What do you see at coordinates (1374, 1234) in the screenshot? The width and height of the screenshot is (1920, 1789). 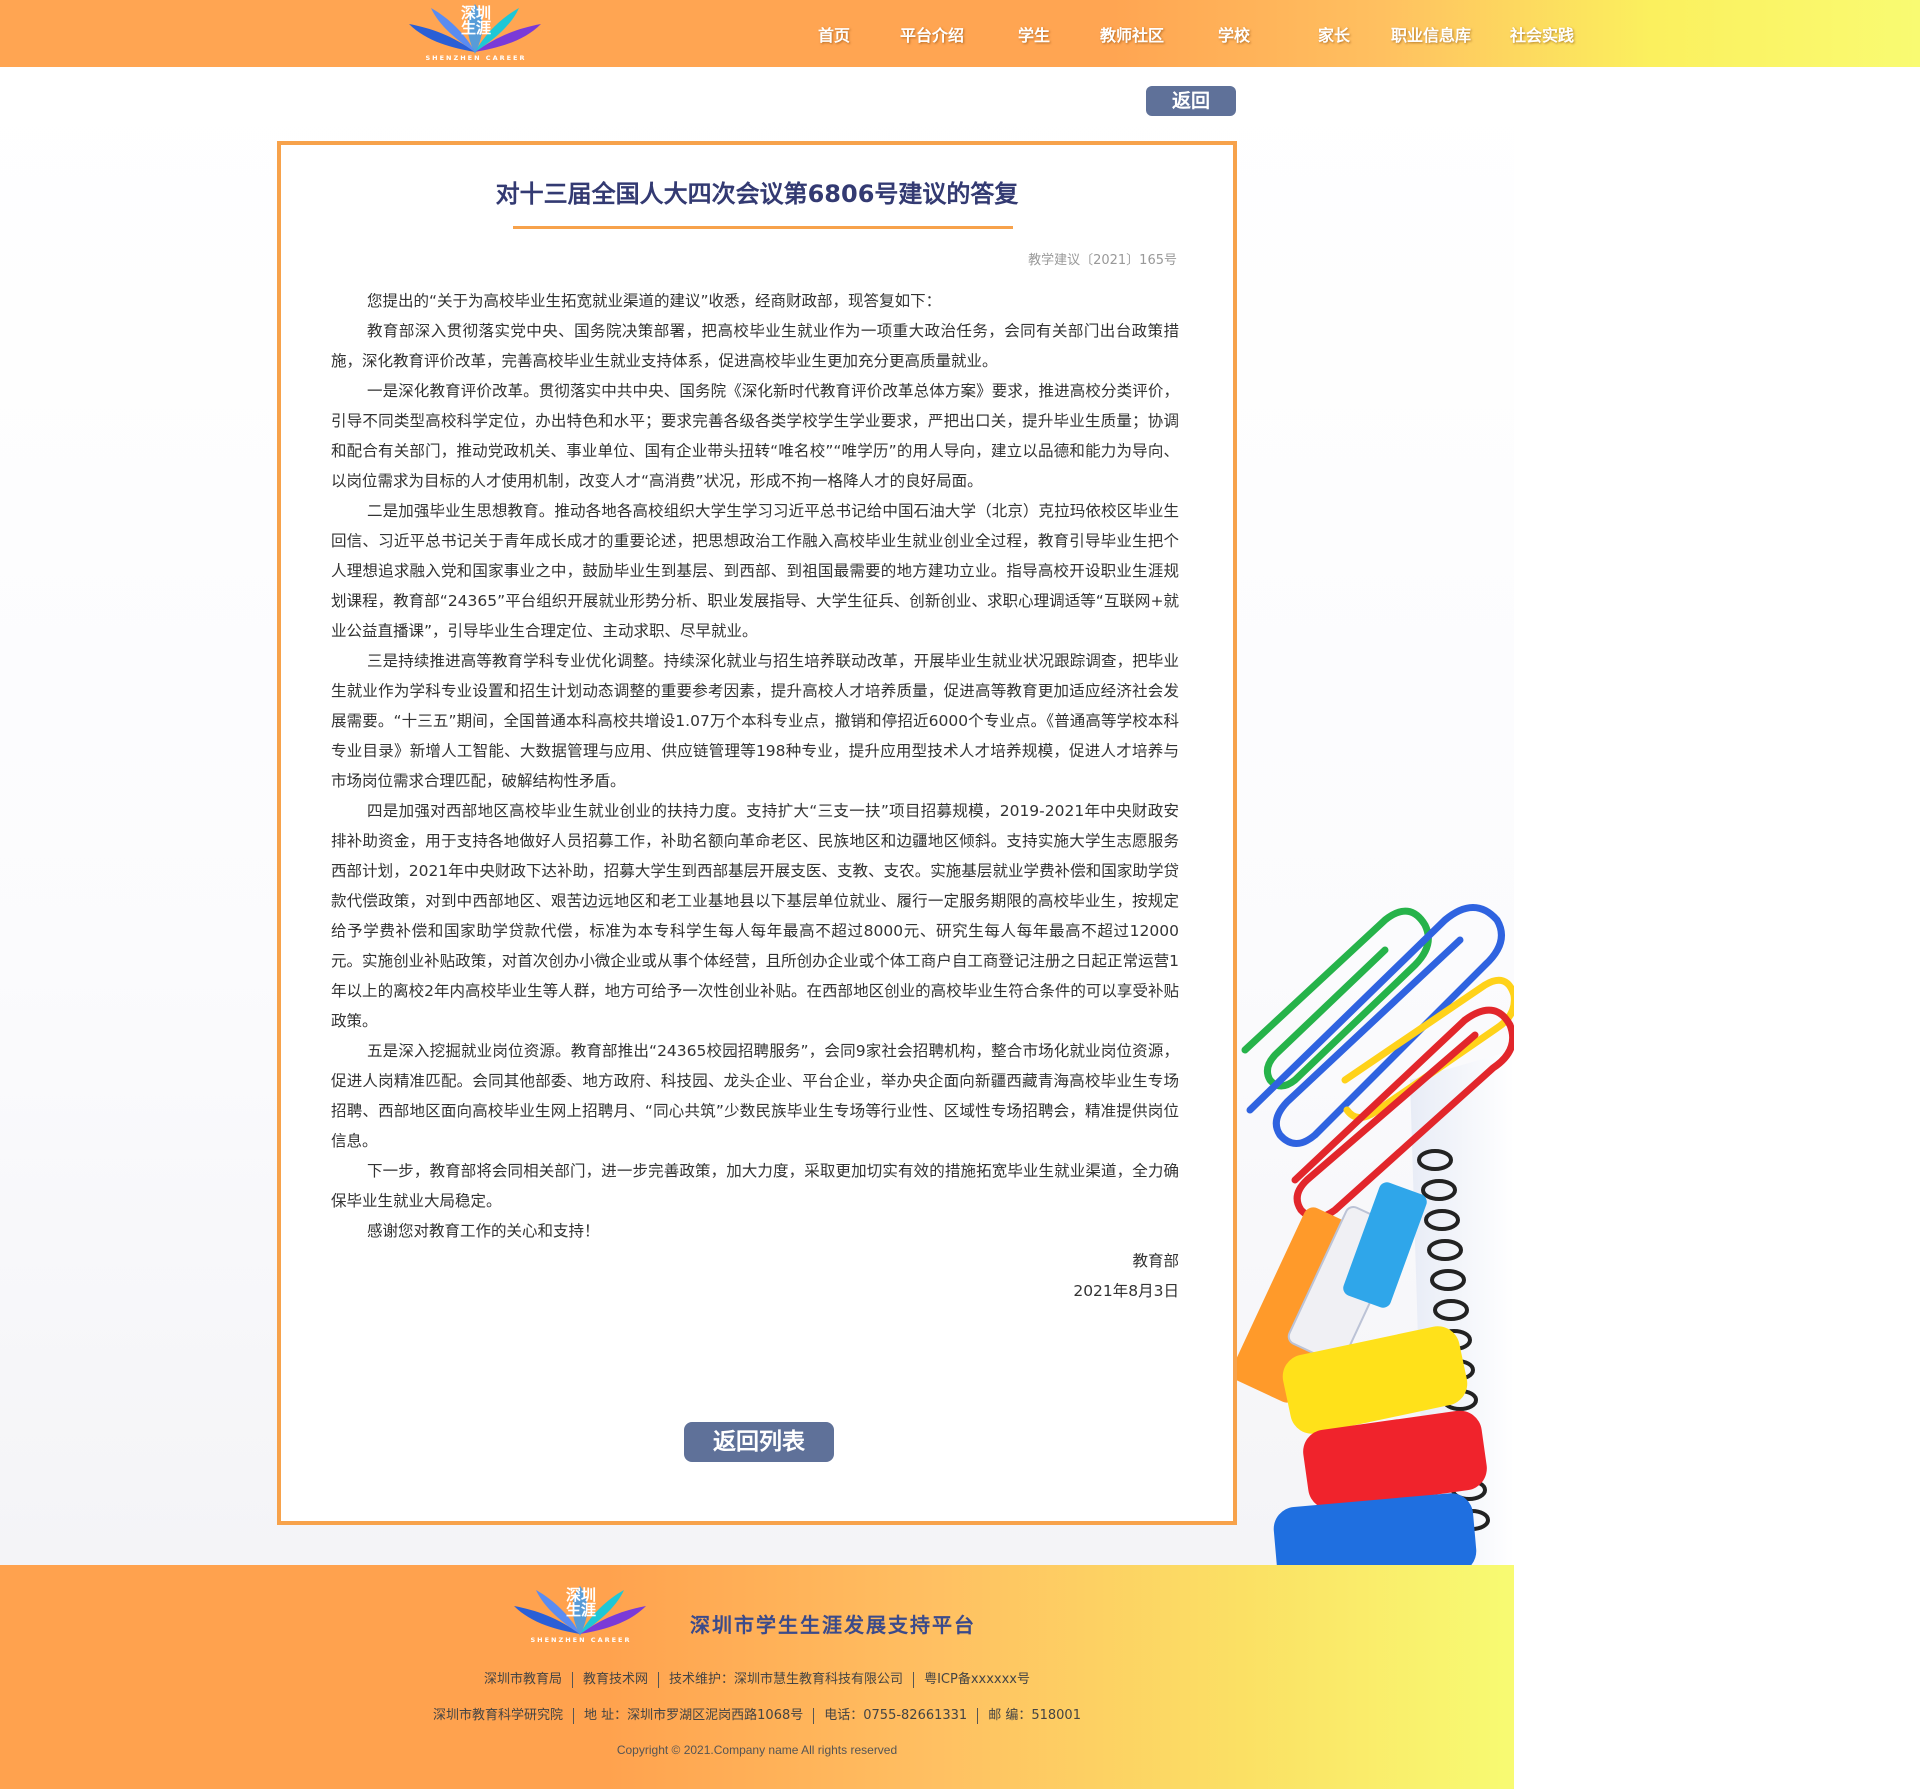 I see `stationery-illustration` at bounding box center [1374, 1234].